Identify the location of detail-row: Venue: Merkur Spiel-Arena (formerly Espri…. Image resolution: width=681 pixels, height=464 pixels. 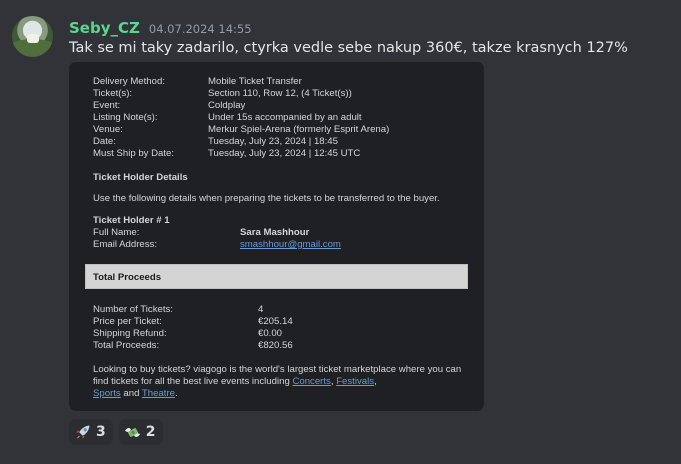
(241, 129).